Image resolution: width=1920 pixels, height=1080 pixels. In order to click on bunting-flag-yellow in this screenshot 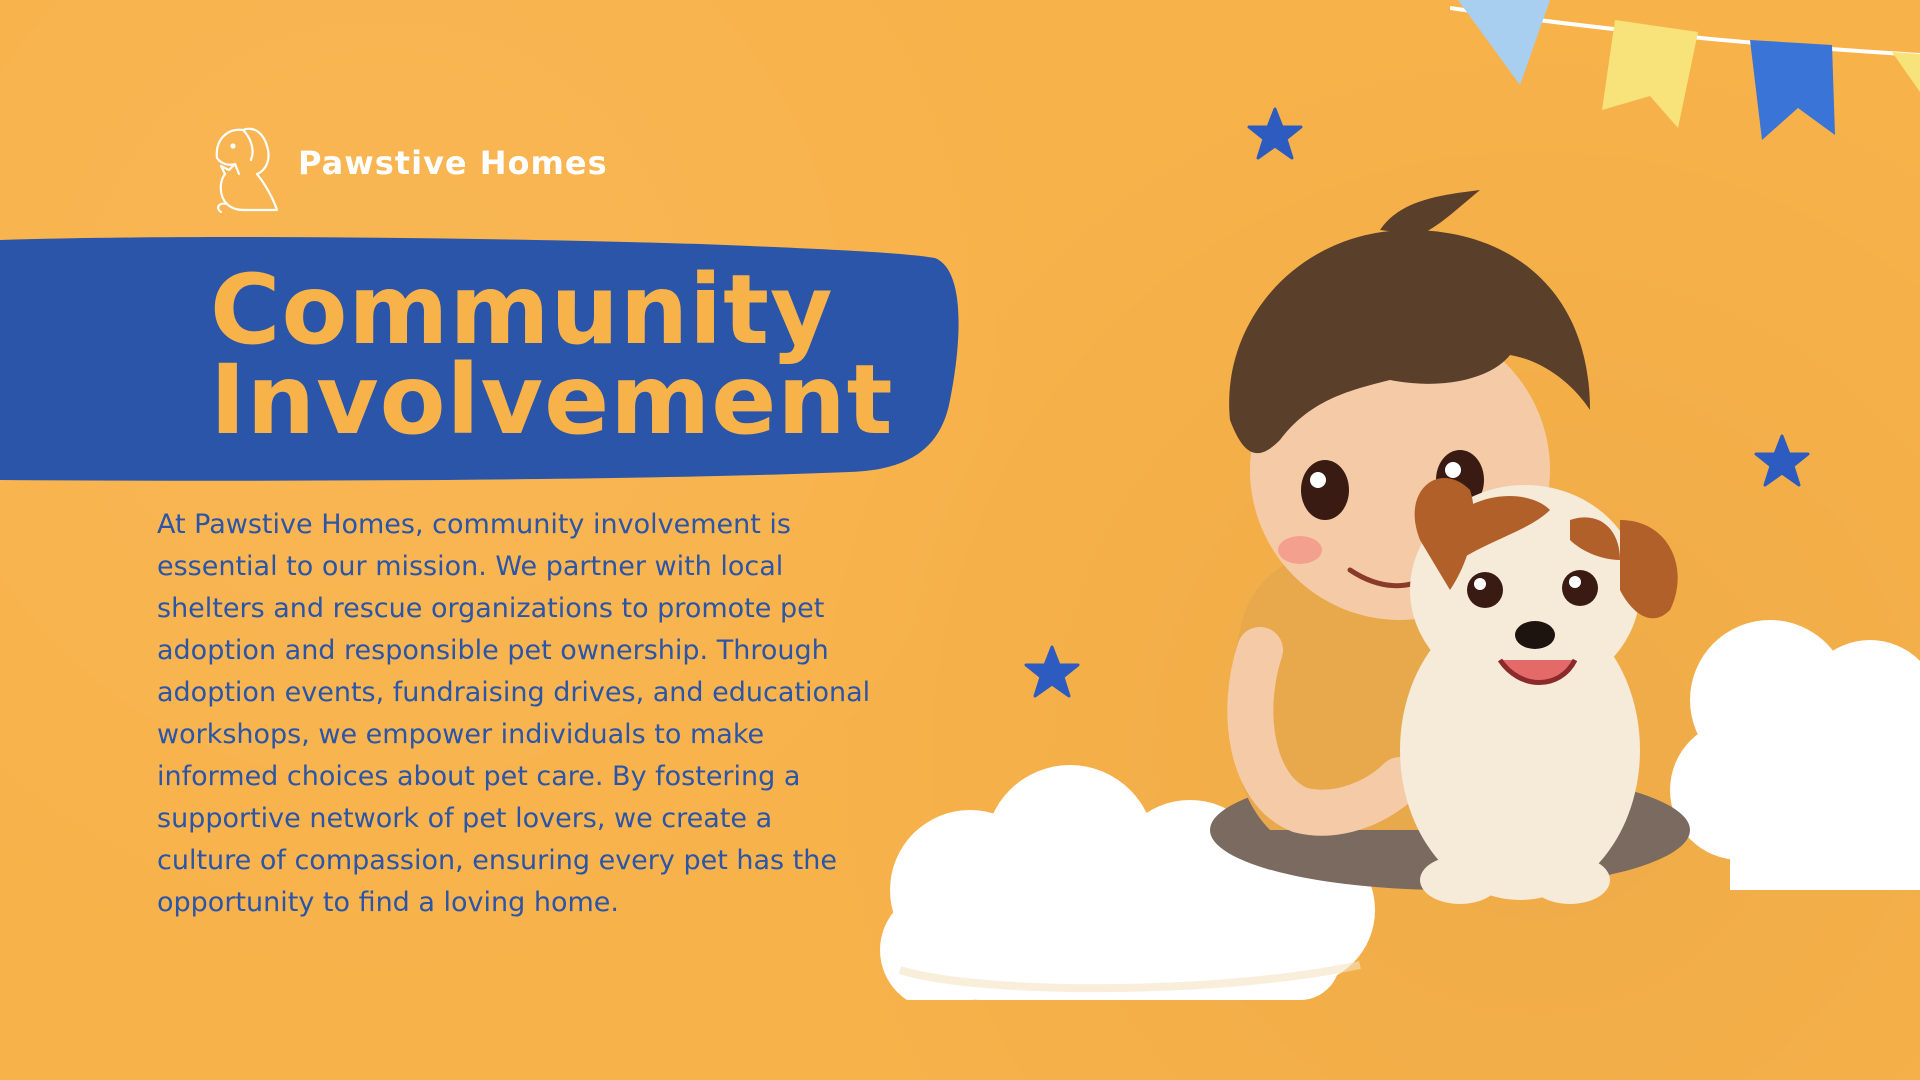, I will do `click(1650, 74)`.